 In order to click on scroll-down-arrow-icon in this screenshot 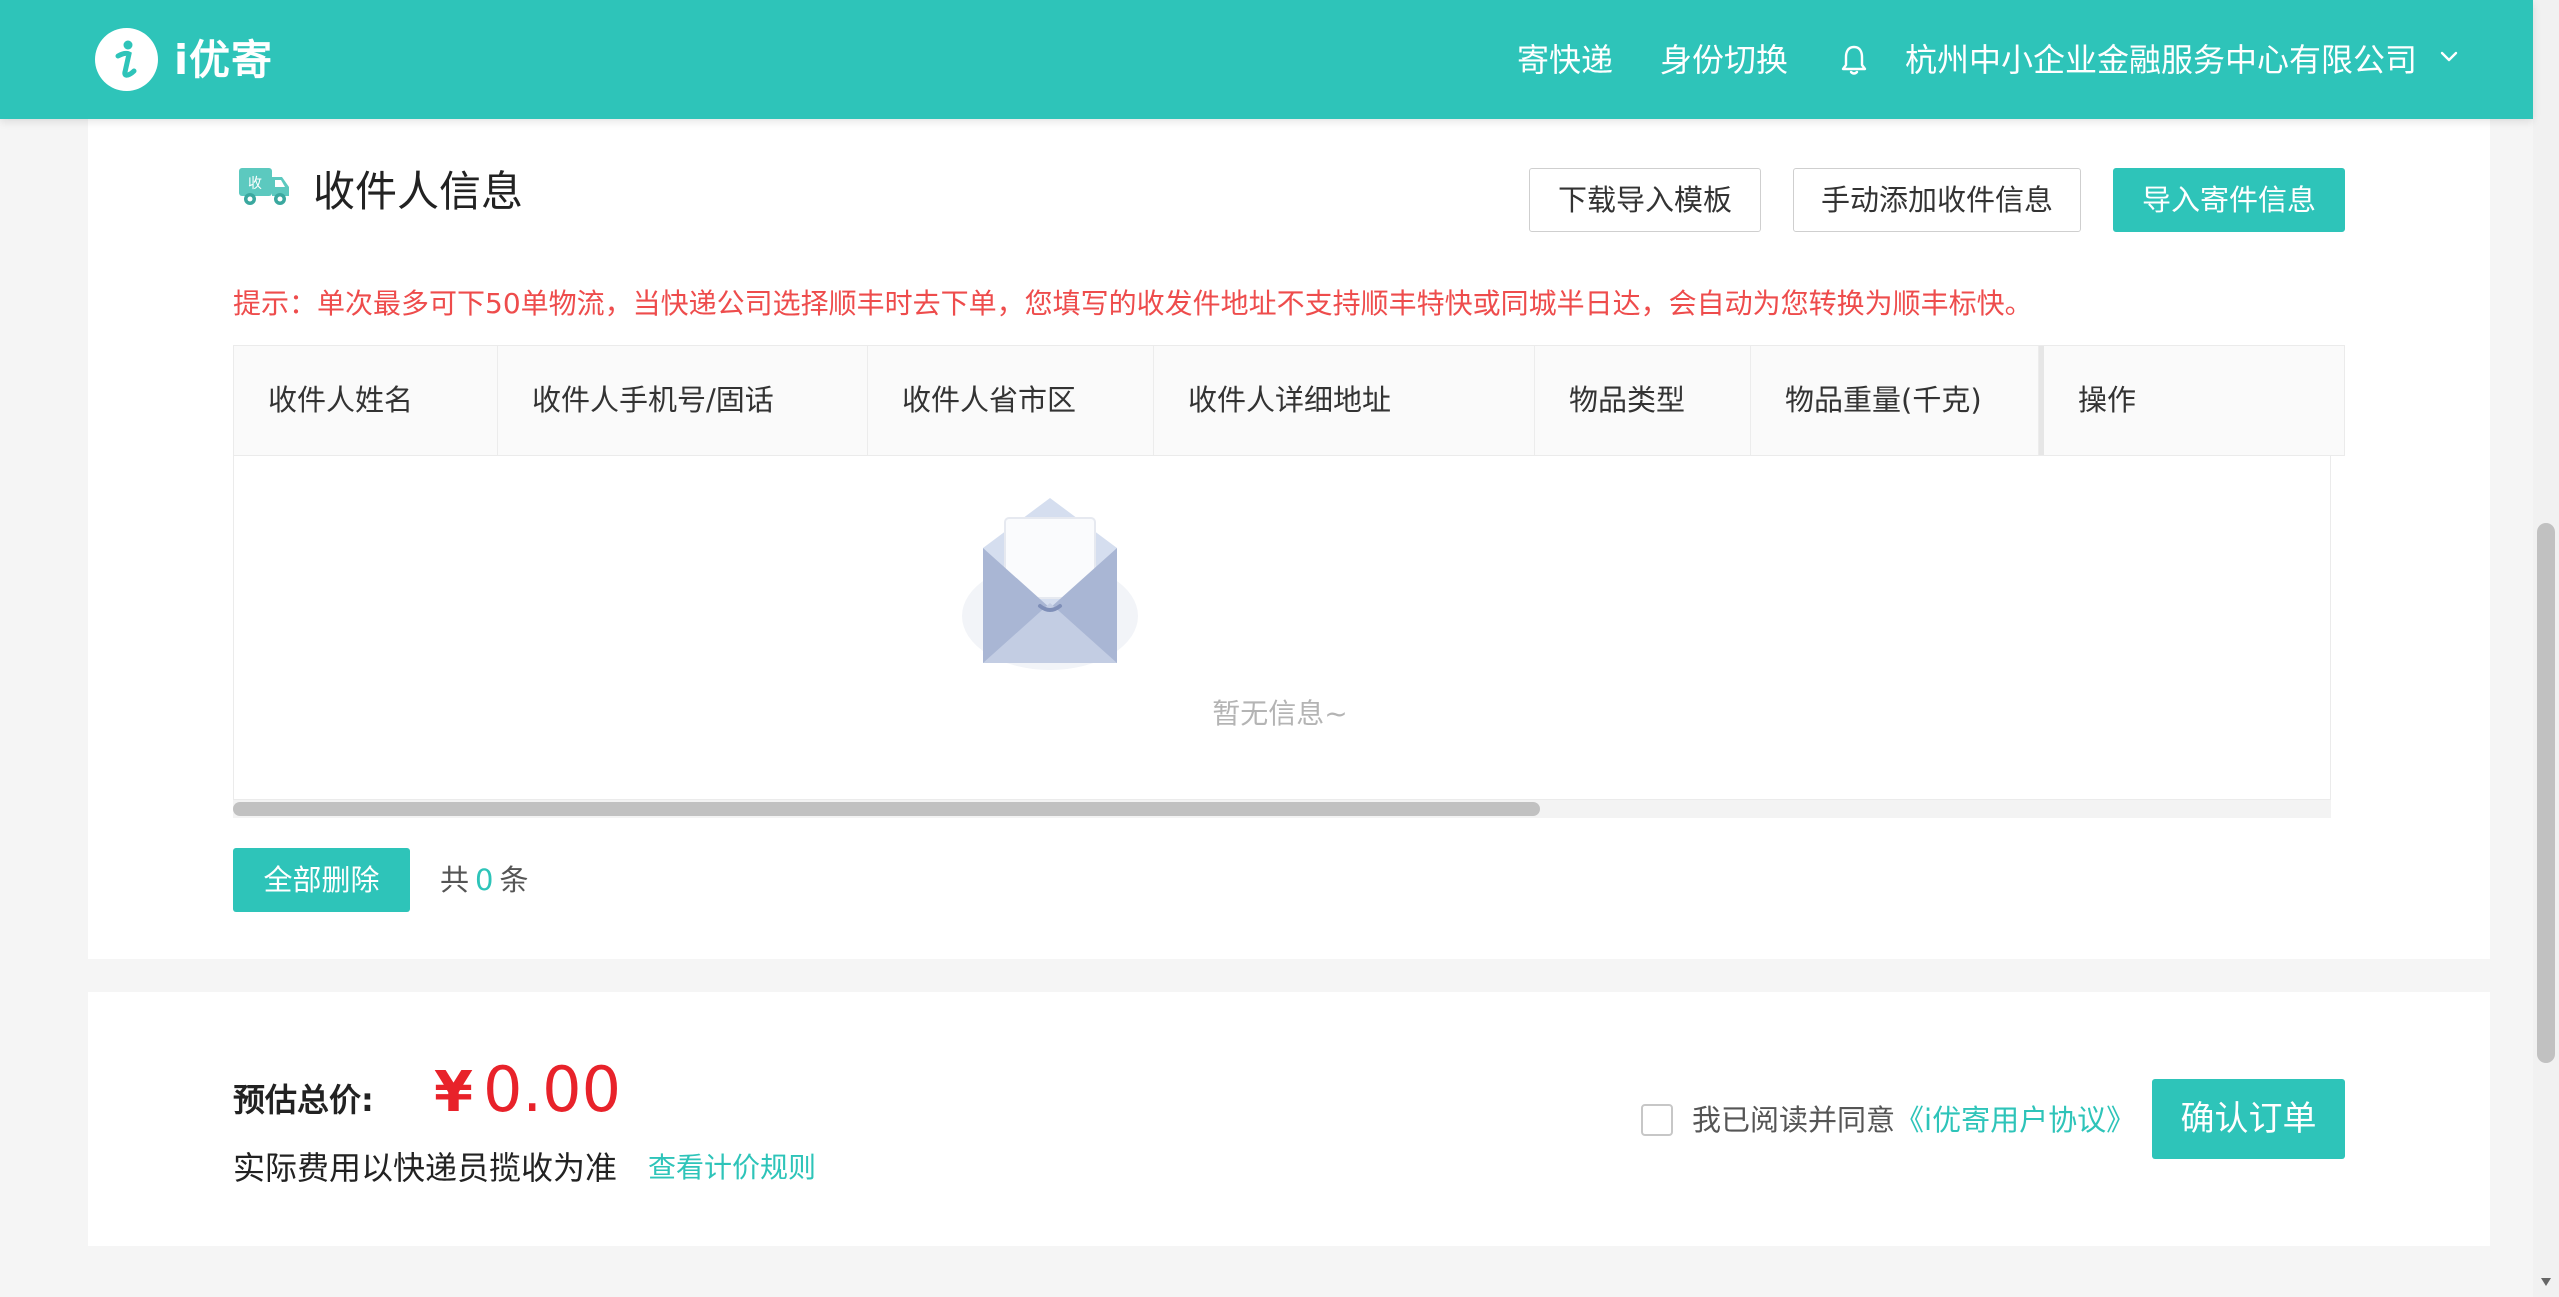, I will do `click(2546, 1282)`.